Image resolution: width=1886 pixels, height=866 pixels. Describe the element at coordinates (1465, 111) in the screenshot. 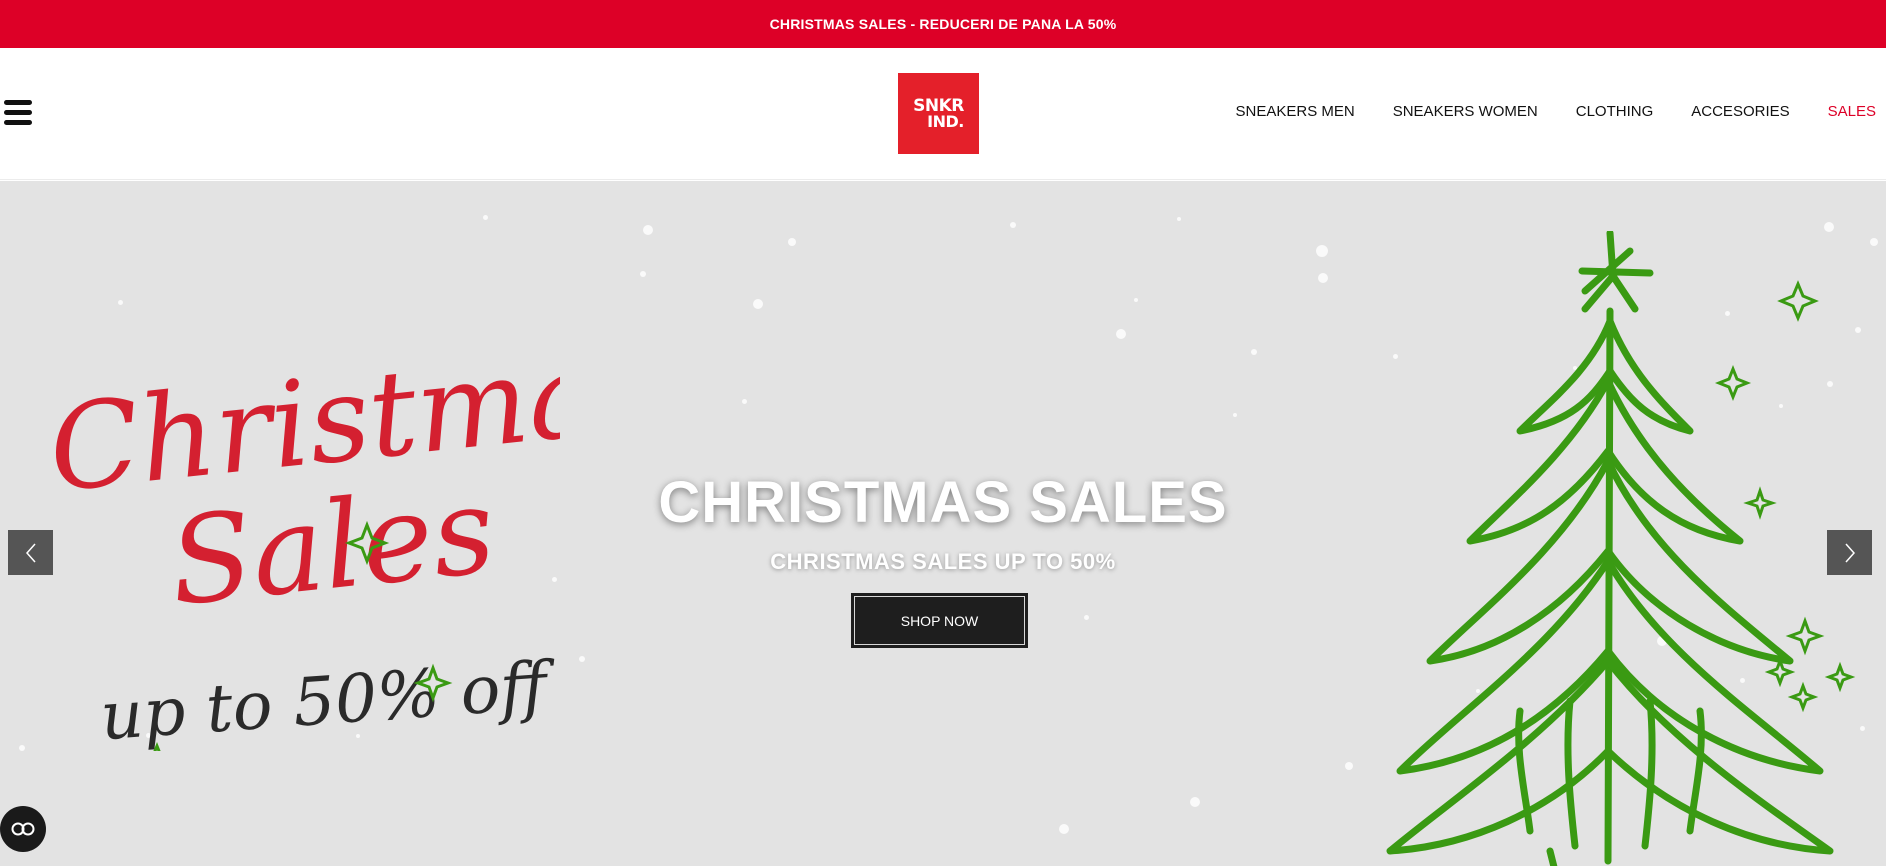

I see `nav-sneakers-women: SNEAKERS WOMEN` at that location.